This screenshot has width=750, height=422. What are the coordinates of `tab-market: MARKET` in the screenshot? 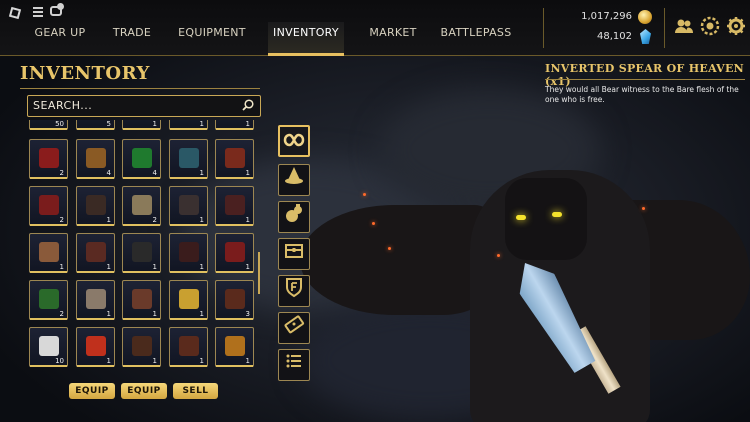 It's located at (393, 39).